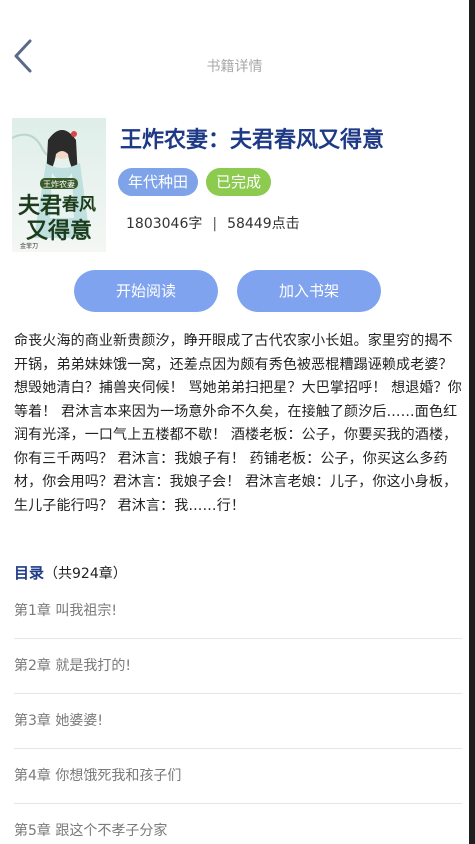  Describe the element at coordinates (229, 291) in the screenshot. I see `action-buttons: 开始阅读 加入书架` at that location.